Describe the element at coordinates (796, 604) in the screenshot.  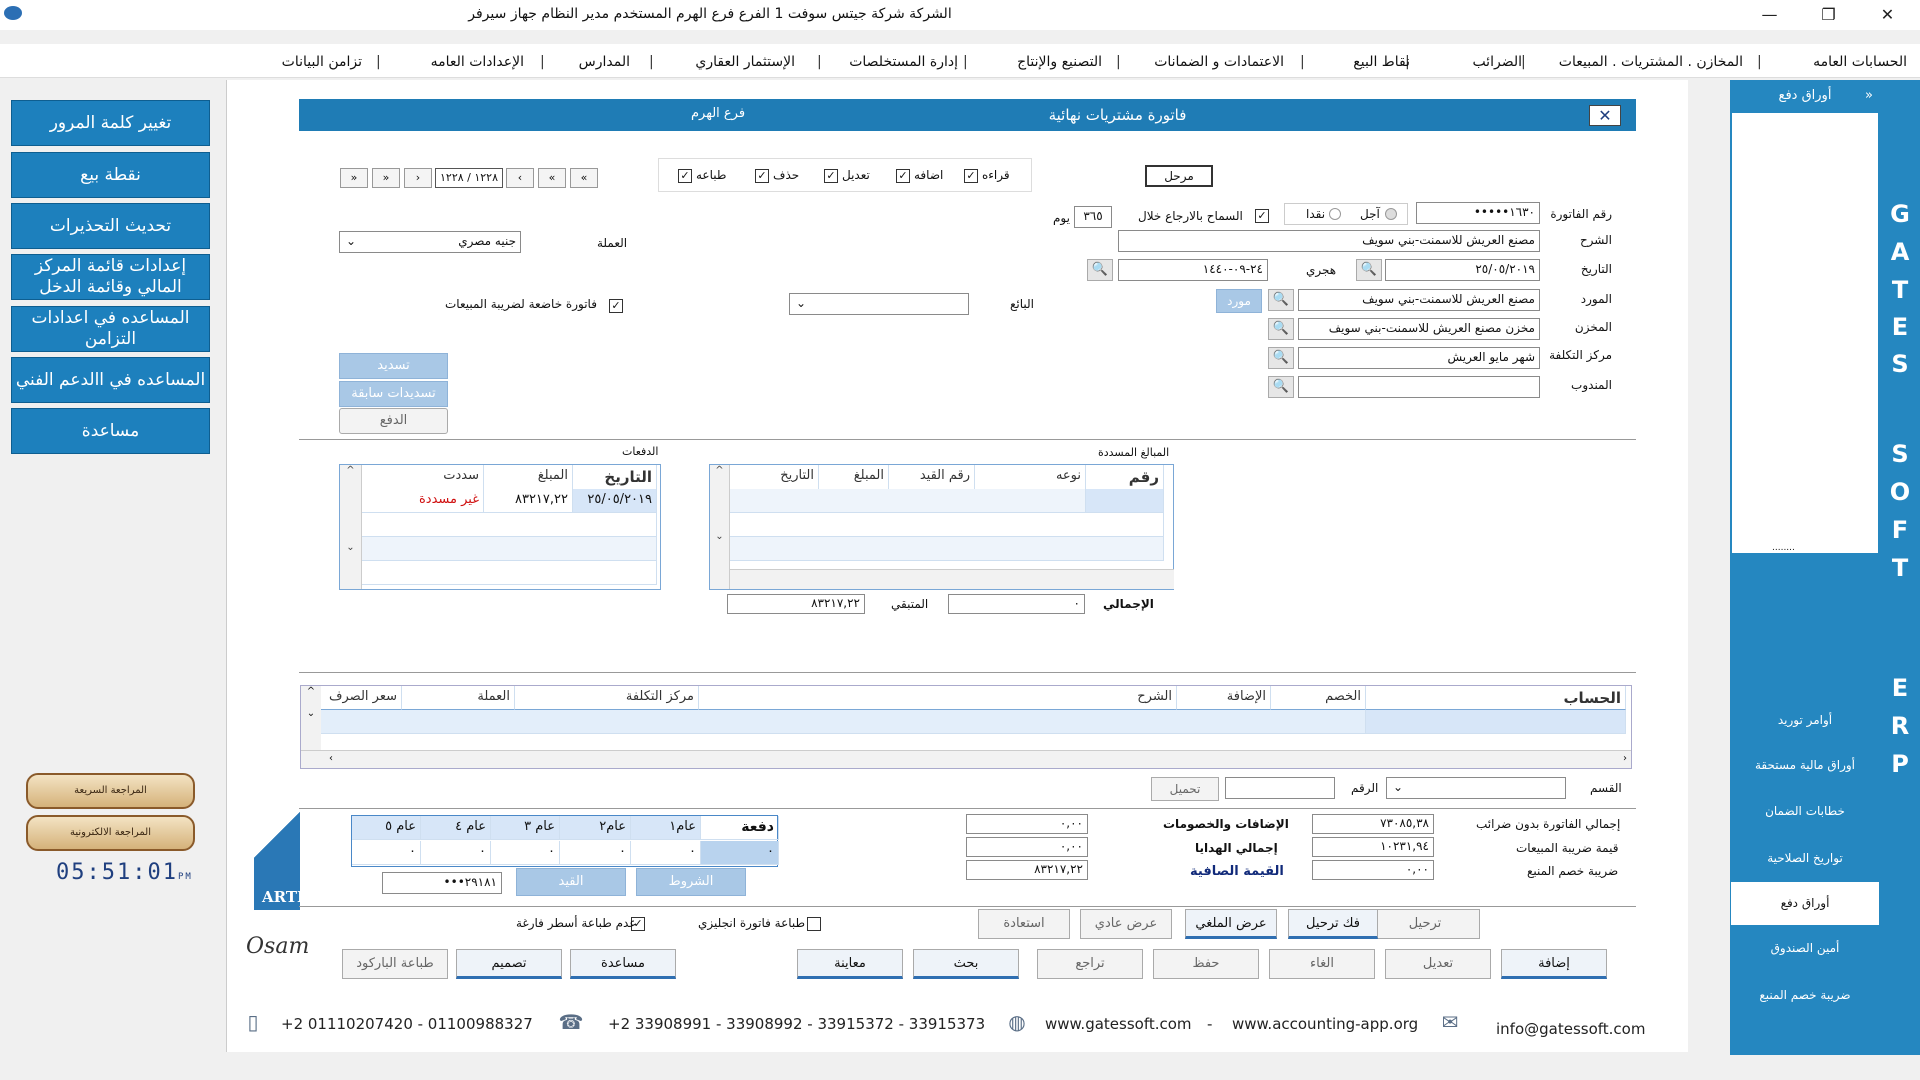
I see `remaining-field: ٨٣٢١٧,٢٢` at that location.